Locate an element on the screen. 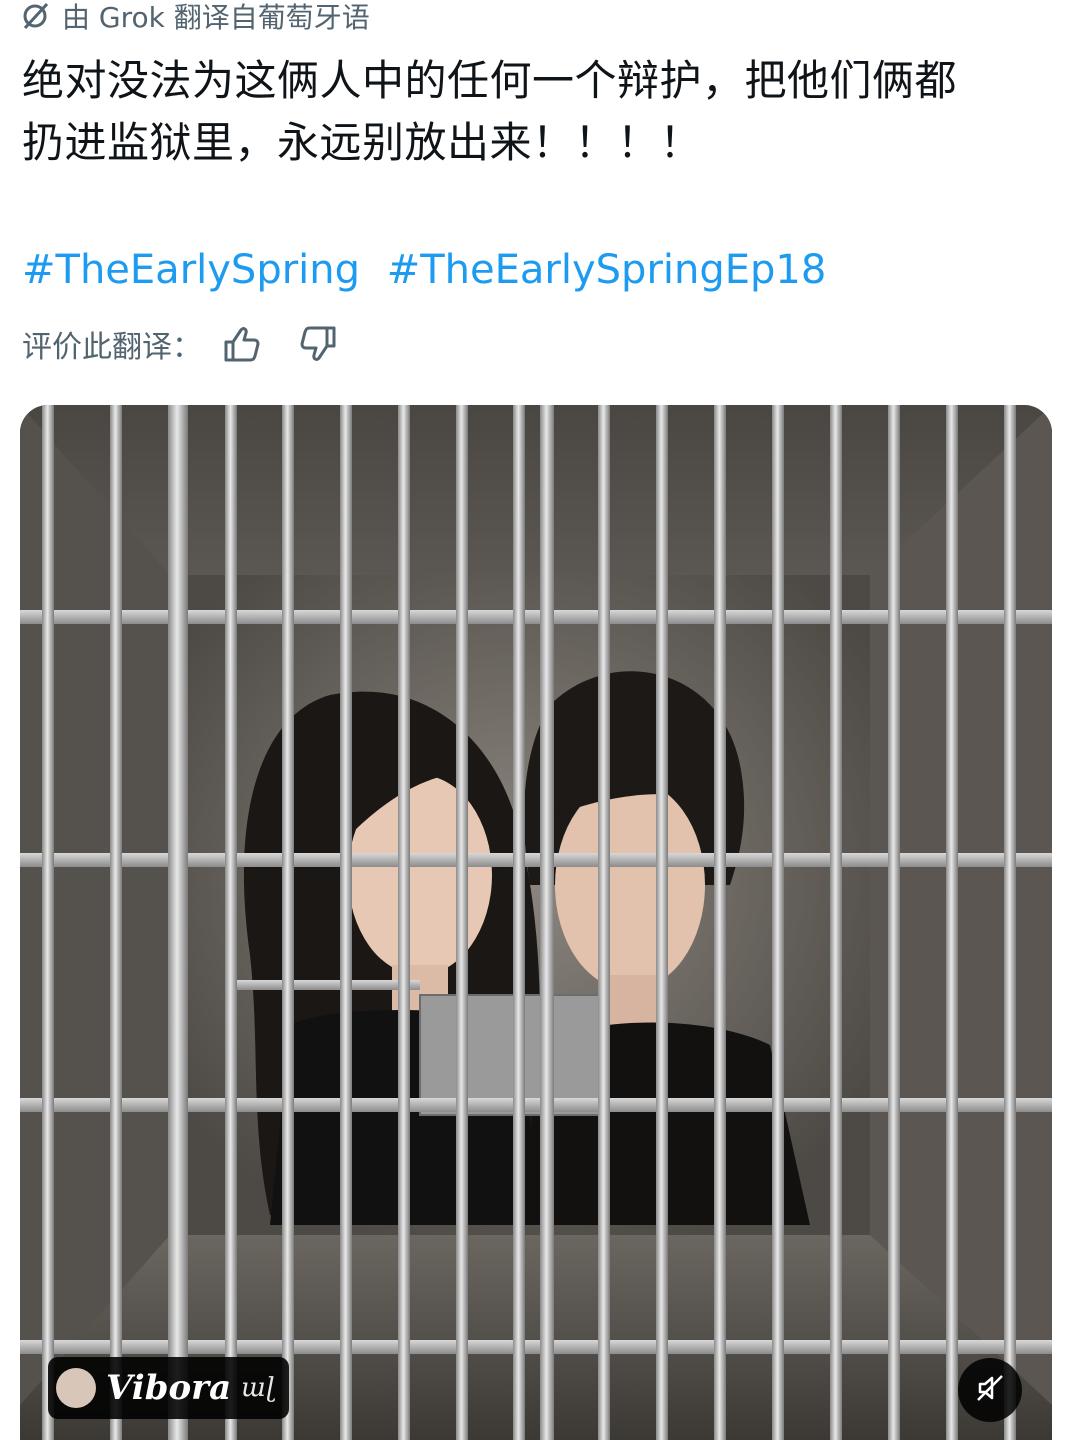 The height and width of the screenshot is (1440, 1080). thumbs-down-icon is located at coordinates (318, 344).